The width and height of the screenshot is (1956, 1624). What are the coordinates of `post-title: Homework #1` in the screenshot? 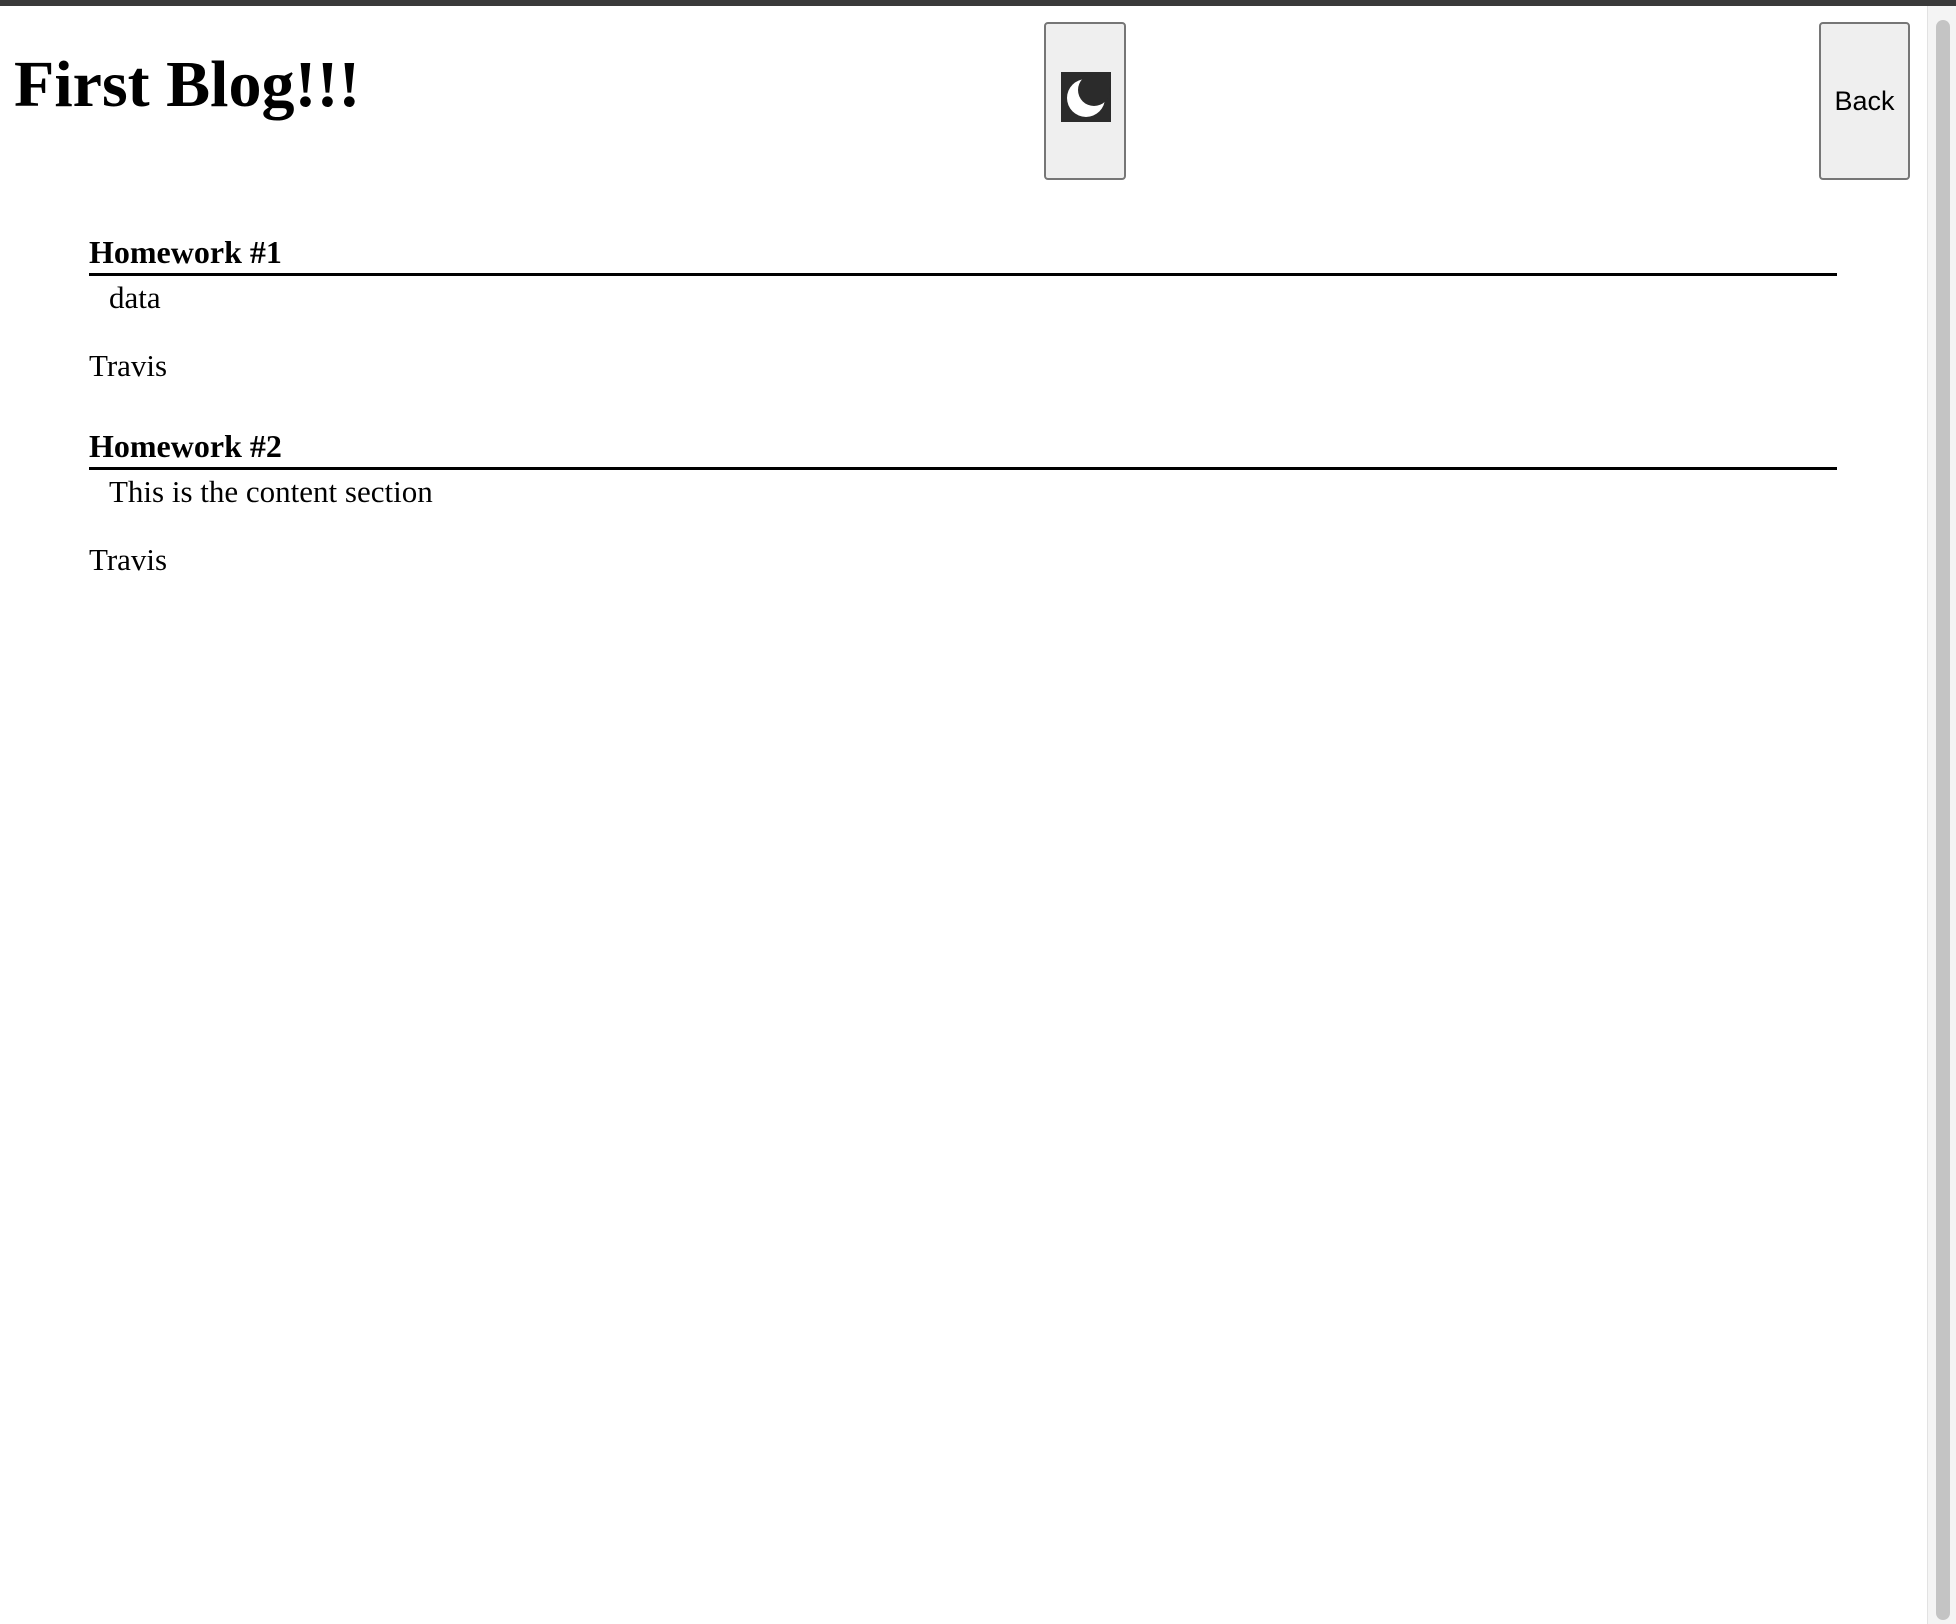 It's located at (963, 254).